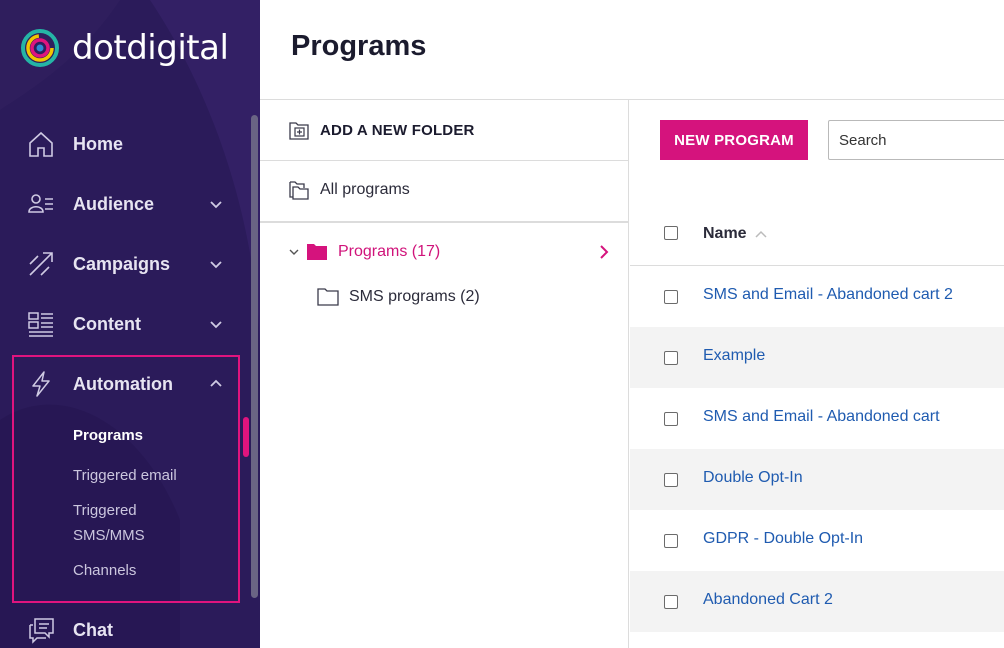 This screenshot has width=1004, height=648. I want to click on sidebar-item-campaigns: Campaigns, so click(126, 264).